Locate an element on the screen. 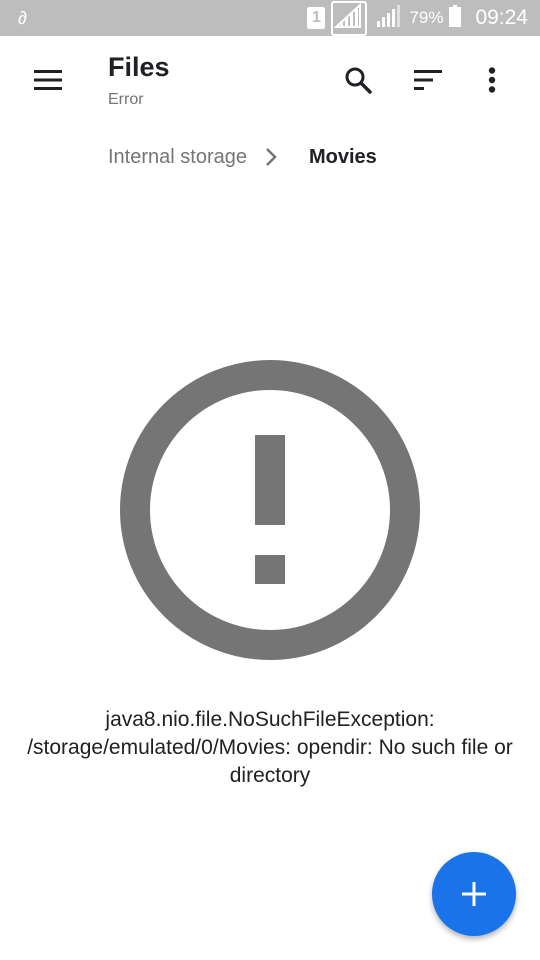  page-title: Files is located at coordinates (139, 67).